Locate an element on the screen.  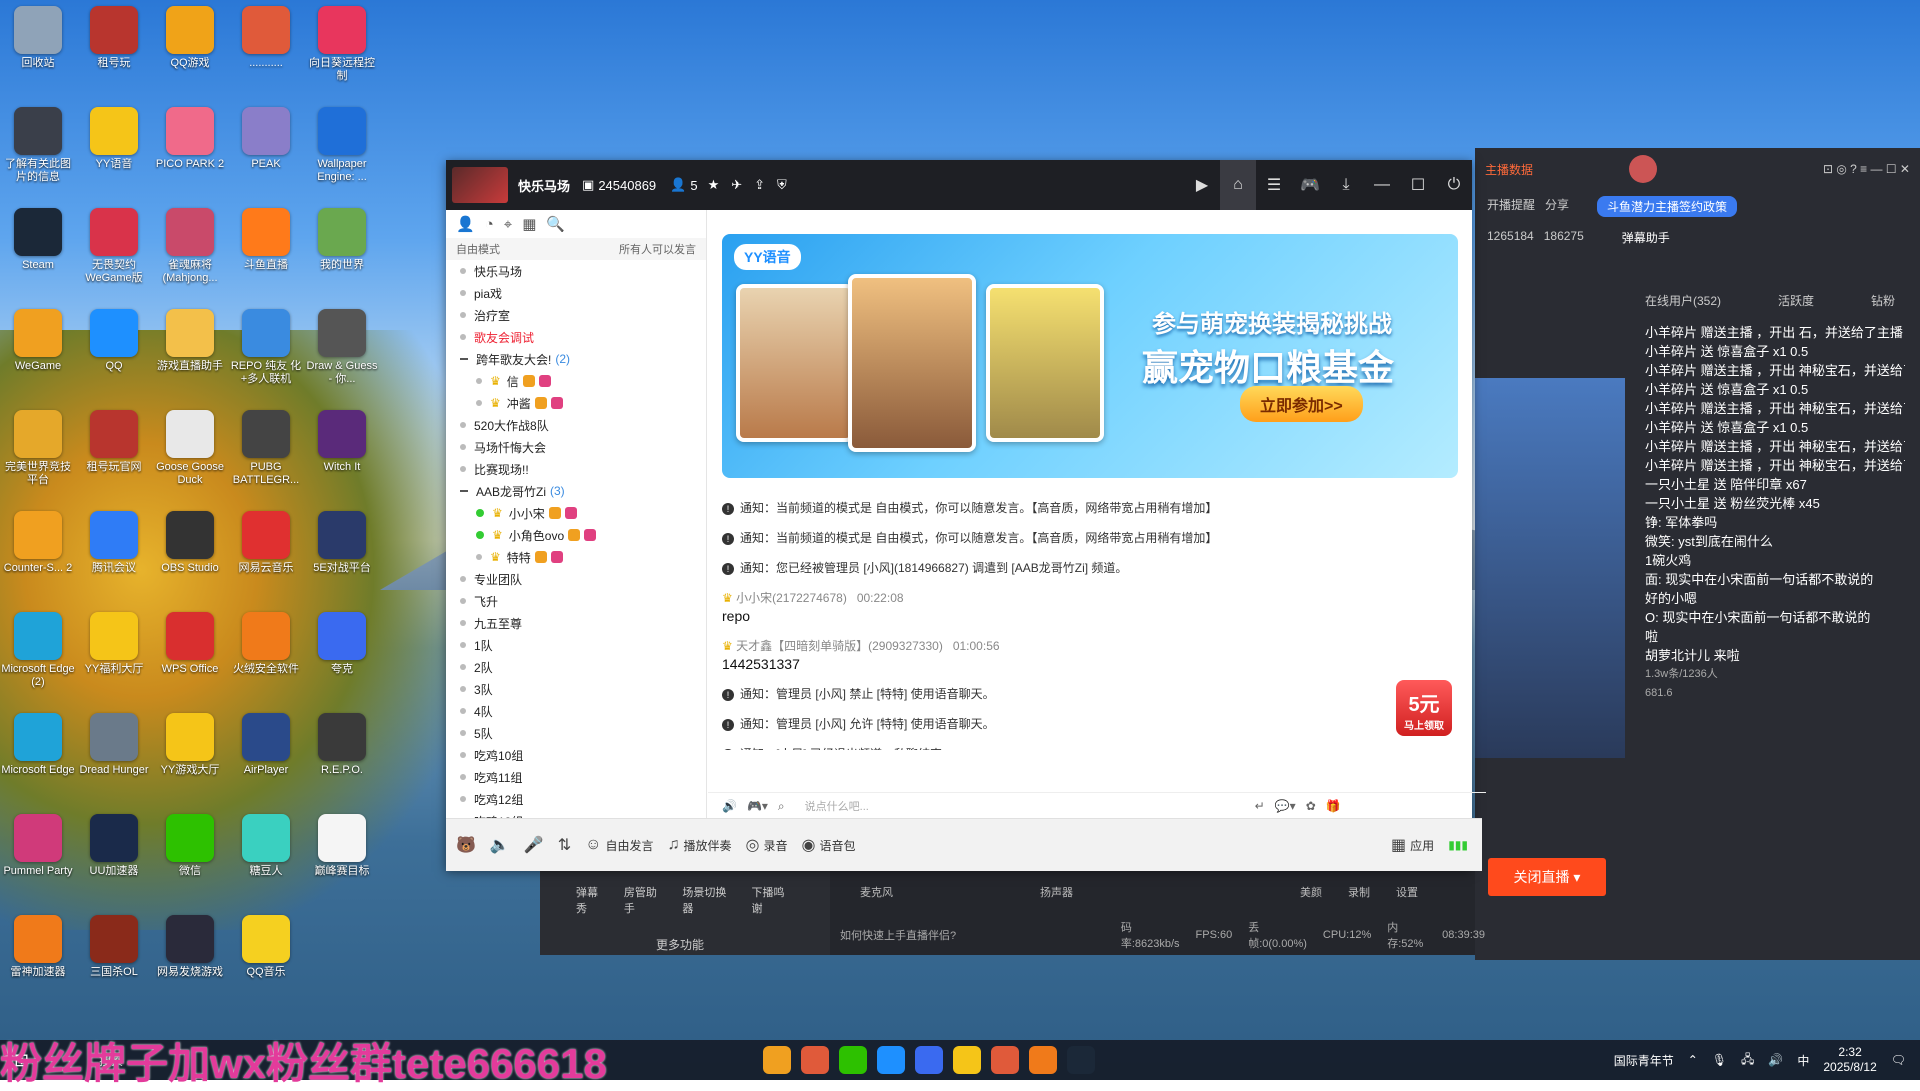
channel-item: 快乐马场 is located at coordinates (576, 271).